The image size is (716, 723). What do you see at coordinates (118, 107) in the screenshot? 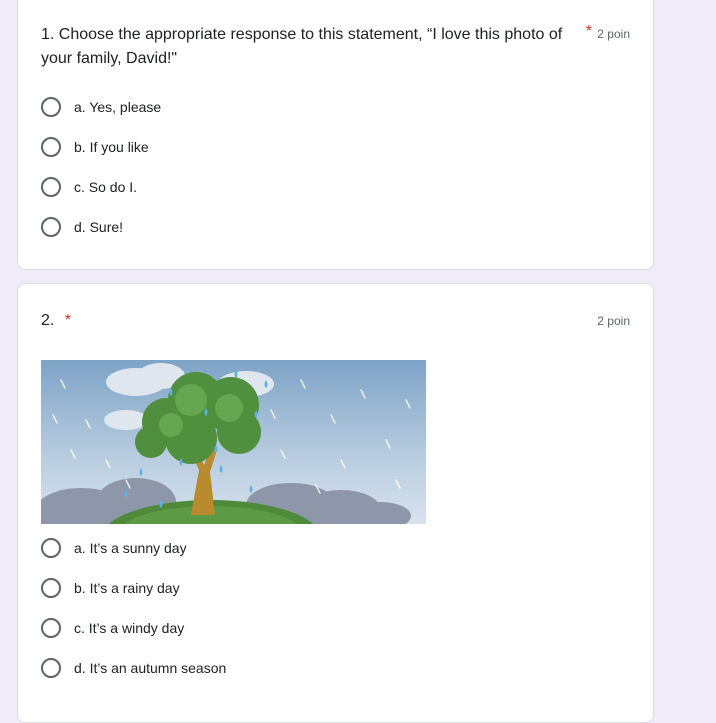
I see `option-label: a. Yes, please` at bounding box center [118, 107].